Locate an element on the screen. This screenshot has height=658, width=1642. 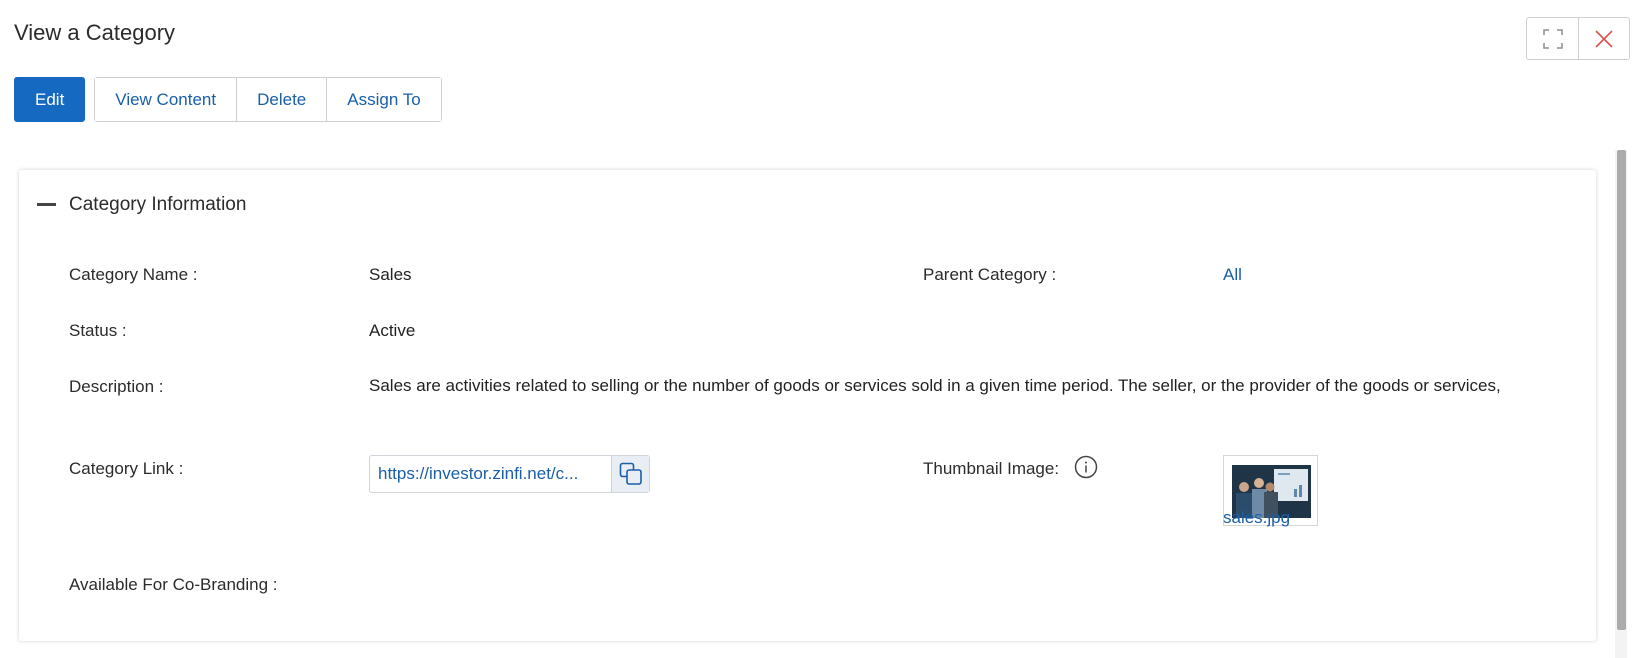
action-toolbar: Edit View Content Delete Assign To is located at coordinates (228, 99).